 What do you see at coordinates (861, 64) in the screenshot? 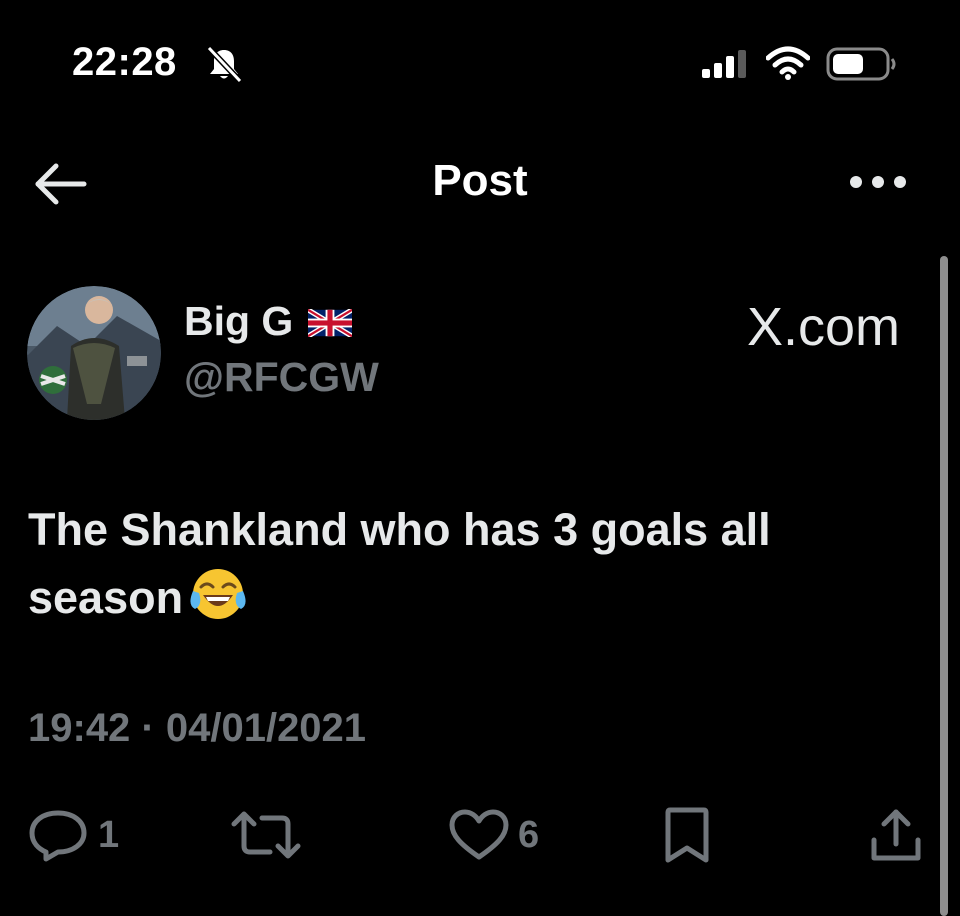
I see `battery-icon` at bounding box center [861, 64].